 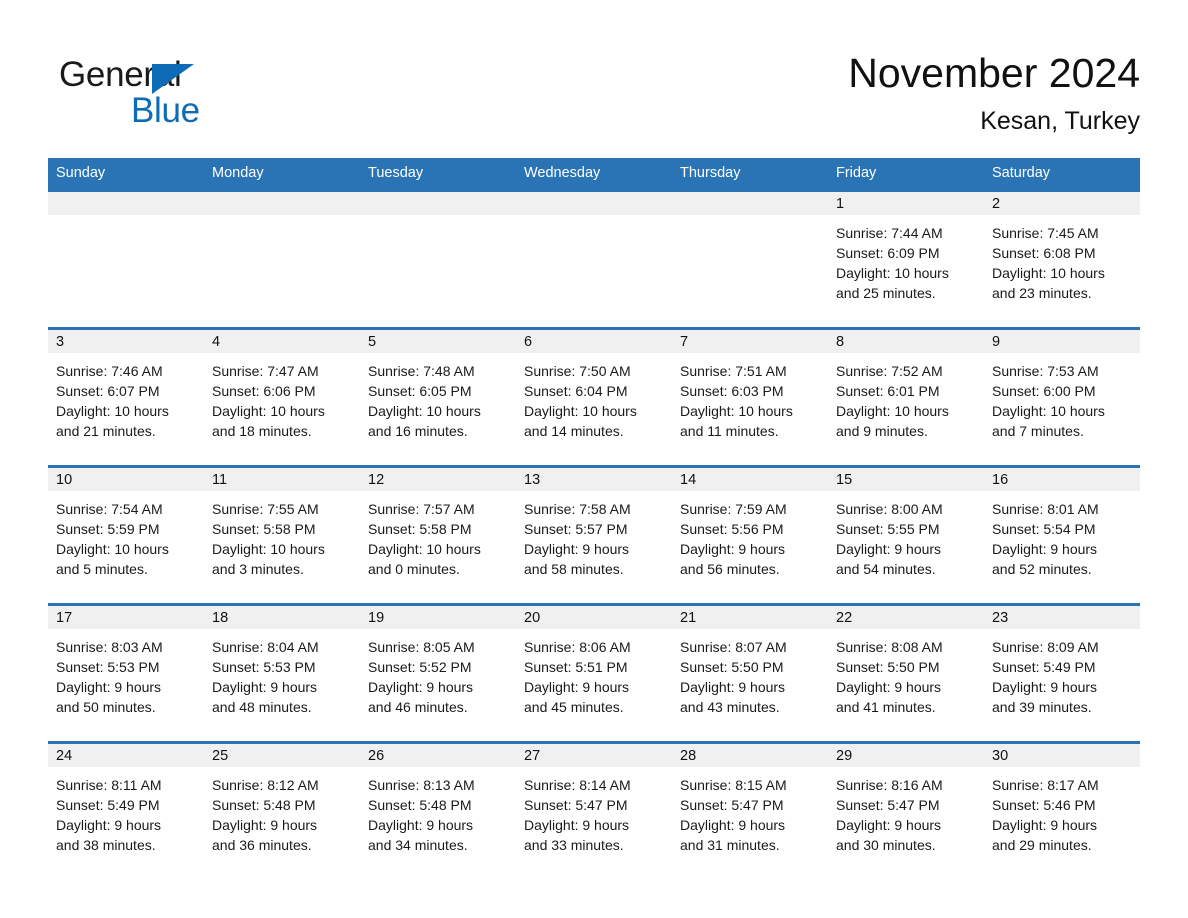 I want to click on page-title: November 2024, so click(x=994, y=73).